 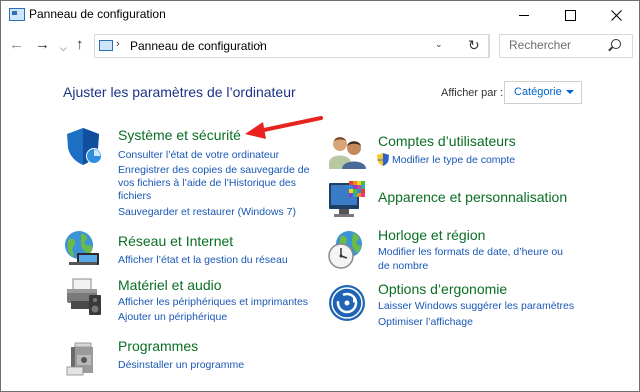 What do you see at coordinates (383, 159) in the screenshot?
I see `uac-shield-icon` at bounding box center [383, 159].